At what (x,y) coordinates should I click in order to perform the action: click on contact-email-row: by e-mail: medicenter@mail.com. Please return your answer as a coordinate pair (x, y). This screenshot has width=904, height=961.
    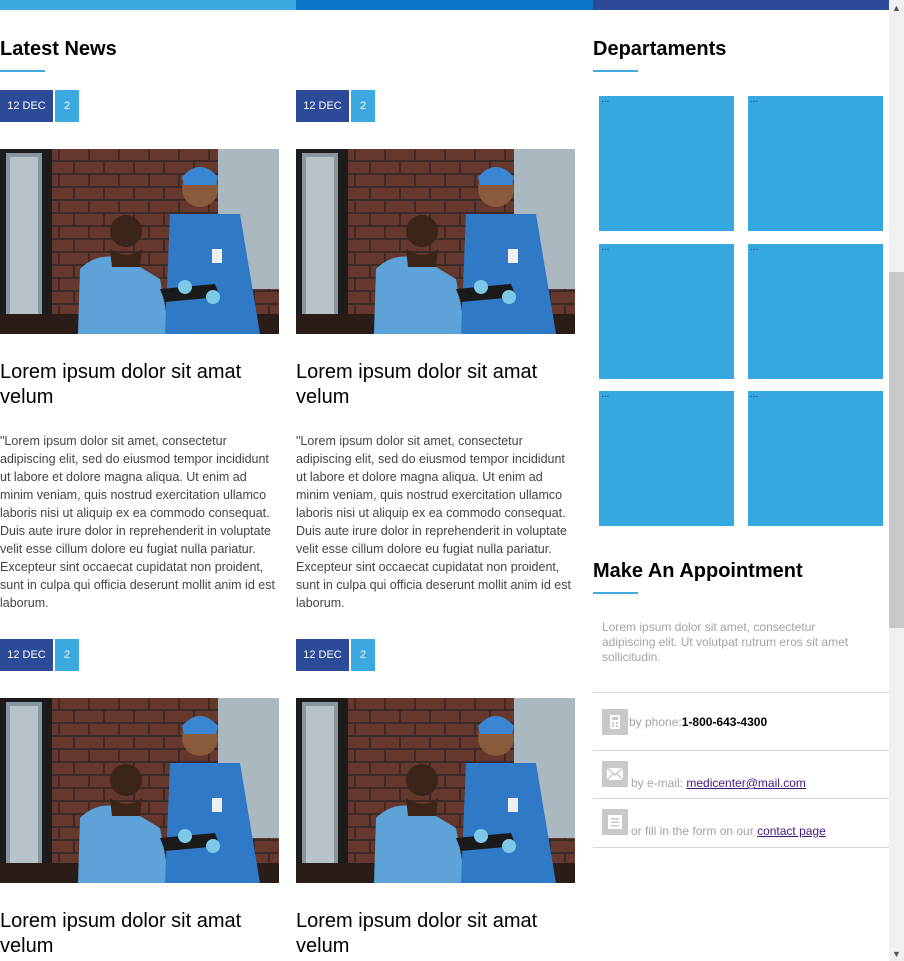
    Looking at the image, I should click on (741, 774).